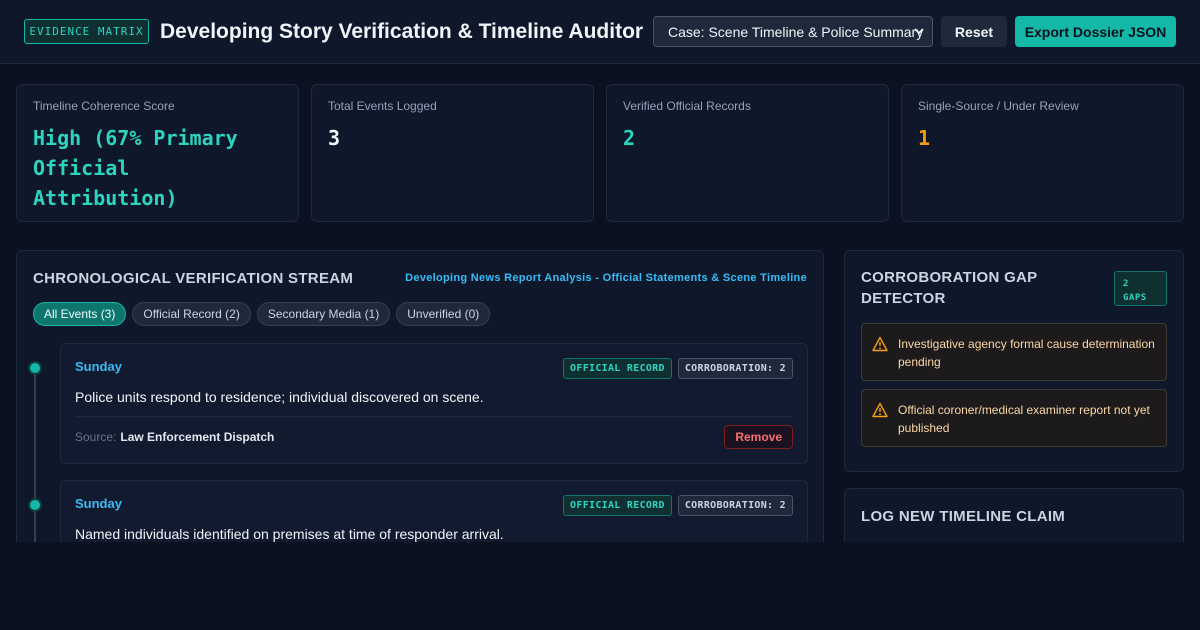  I want to click on stat-card-single-source: Single-Source / Under Review 1, so click(1042, 153).